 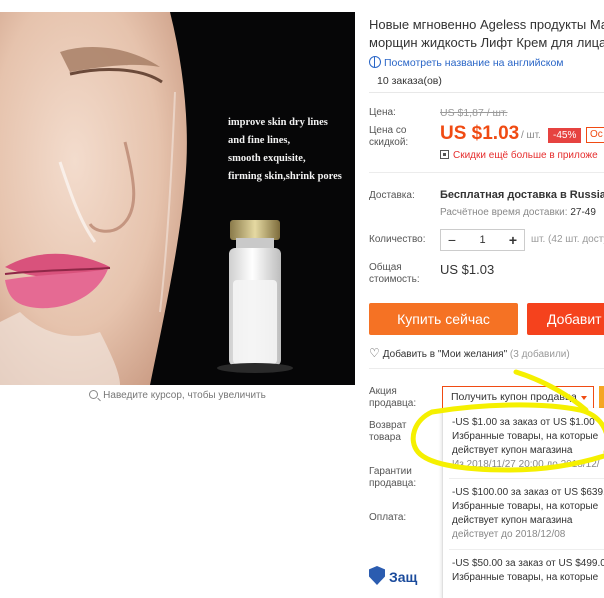 What do you see at coordinates (388, 425) in the screenshot?
I see `return-label-line-1: Возврат` at bounding box center [388, 425].